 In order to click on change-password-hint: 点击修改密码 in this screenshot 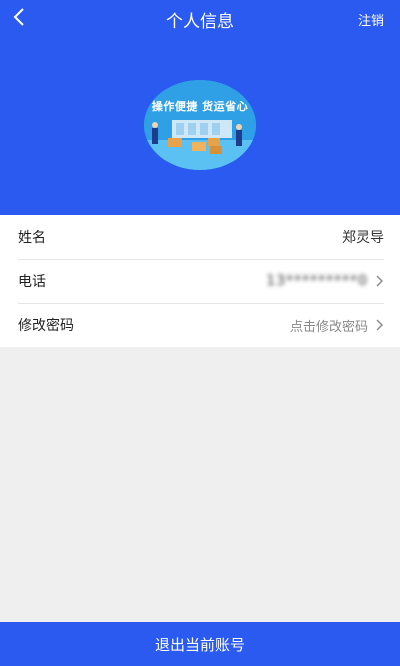, I will do `click(328, 327)`.